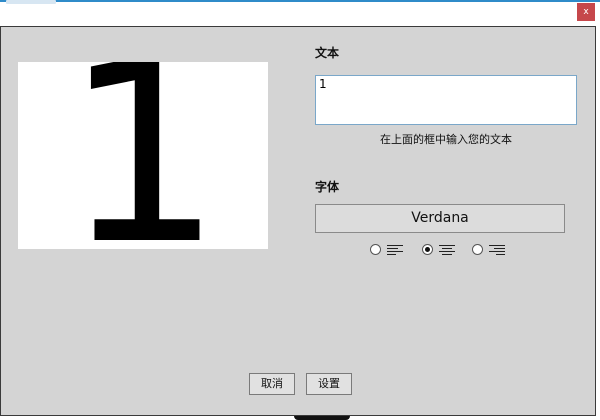 The image size is (600, 420). I want to click on align-right-radio, so click(477, 249).